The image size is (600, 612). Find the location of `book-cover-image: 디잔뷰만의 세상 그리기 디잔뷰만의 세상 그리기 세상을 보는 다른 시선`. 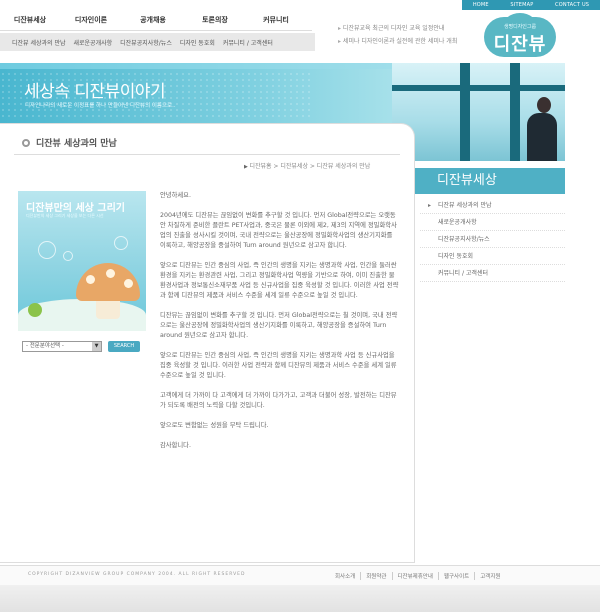

book-cover-image: 디잔뷰만의 세상 그리기 디잔뷰만의 세상 그리기 세상을 보는 다른 시선 is located at coordinates (82, 261).